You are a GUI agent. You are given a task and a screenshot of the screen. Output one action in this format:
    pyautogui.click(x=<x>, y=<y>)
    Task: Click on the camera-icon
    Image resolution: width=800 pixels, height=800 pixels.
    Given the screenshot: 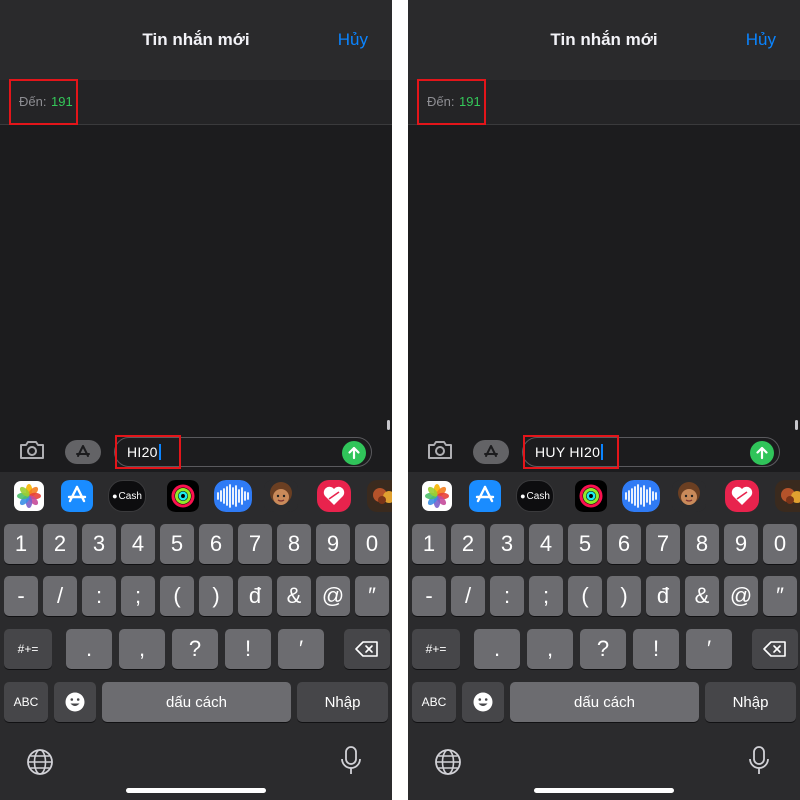 What is the action you would take?
    pyautogui.click(x=32, y=450)
    